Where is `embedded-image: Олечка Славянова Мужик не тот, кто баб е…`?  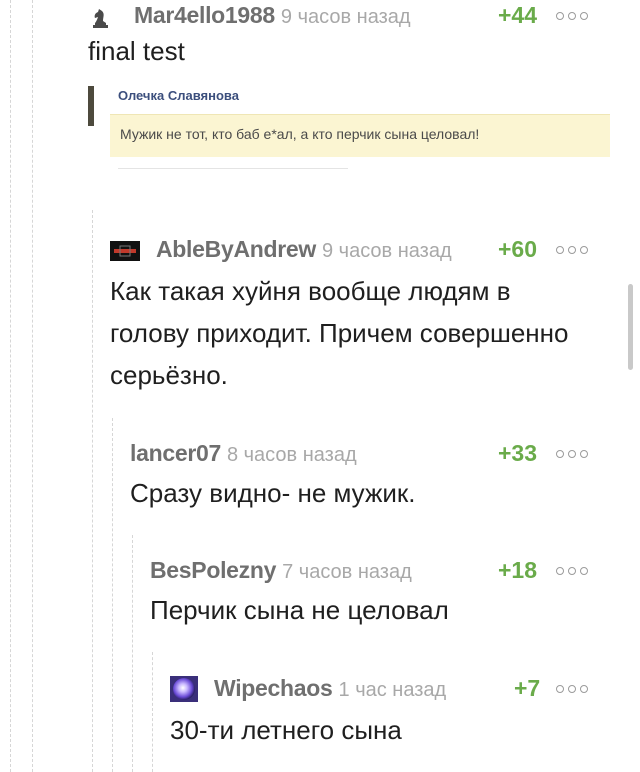
embedded-image: Олечка Славянова Мужик не тот, кто баб е… is located at coordinates (352, 128).